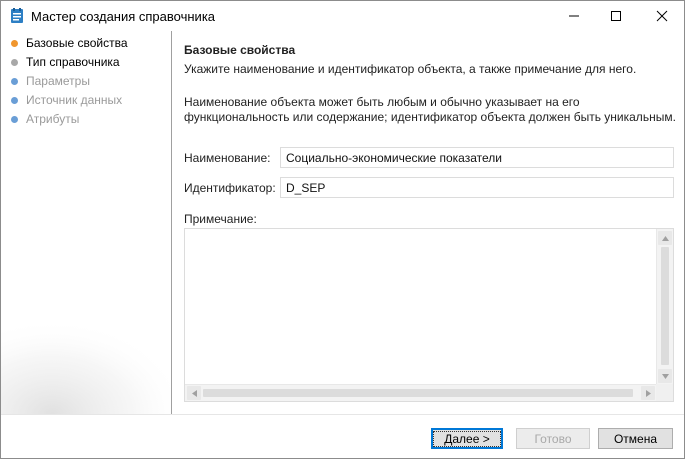 The width and height of the screenshot is (685, 459). Describe the element at coordinates (14, 43) in the screenshot. I see `step-current-dot` at that location.